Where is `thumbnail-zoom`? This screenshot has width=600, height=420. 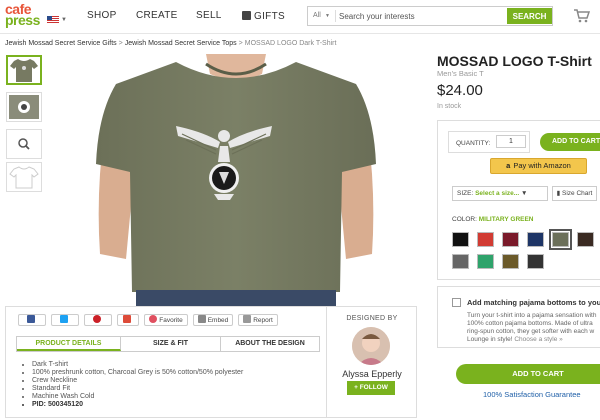
thumbnail-zoom is located at coordinates (24, 144).